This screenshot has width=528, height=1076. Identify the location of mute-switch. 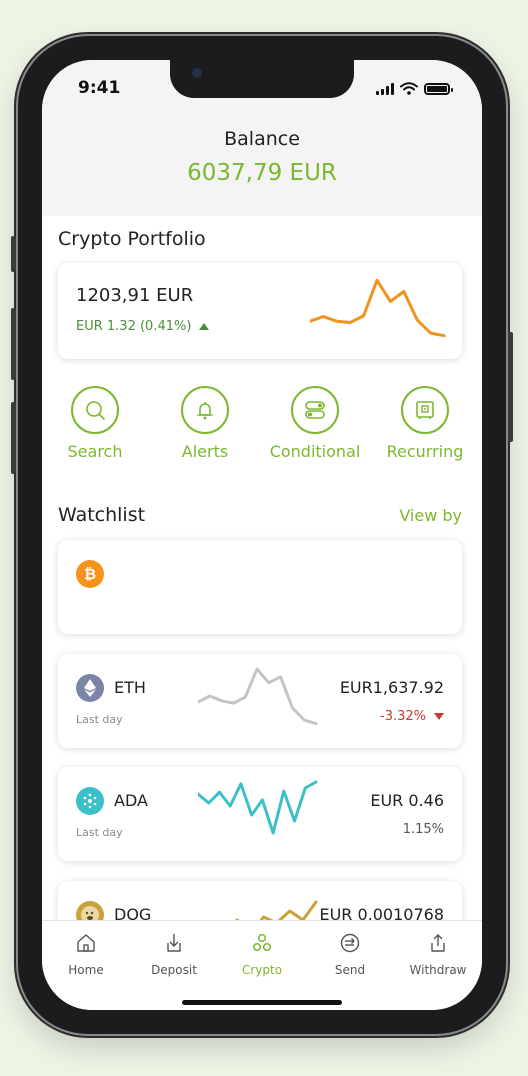
(13, 254).